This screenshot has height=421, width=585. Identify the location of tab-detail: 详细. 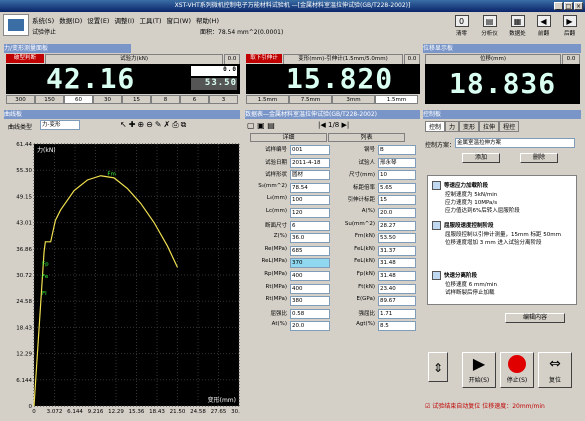
(288, 137).